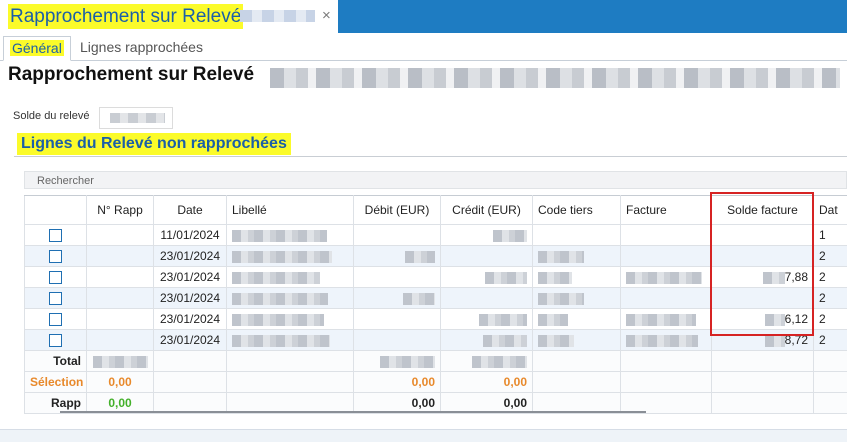  Describe the element at coordinates (407, 362) in the screenshot. I see `redacted-total-debit` at that location.